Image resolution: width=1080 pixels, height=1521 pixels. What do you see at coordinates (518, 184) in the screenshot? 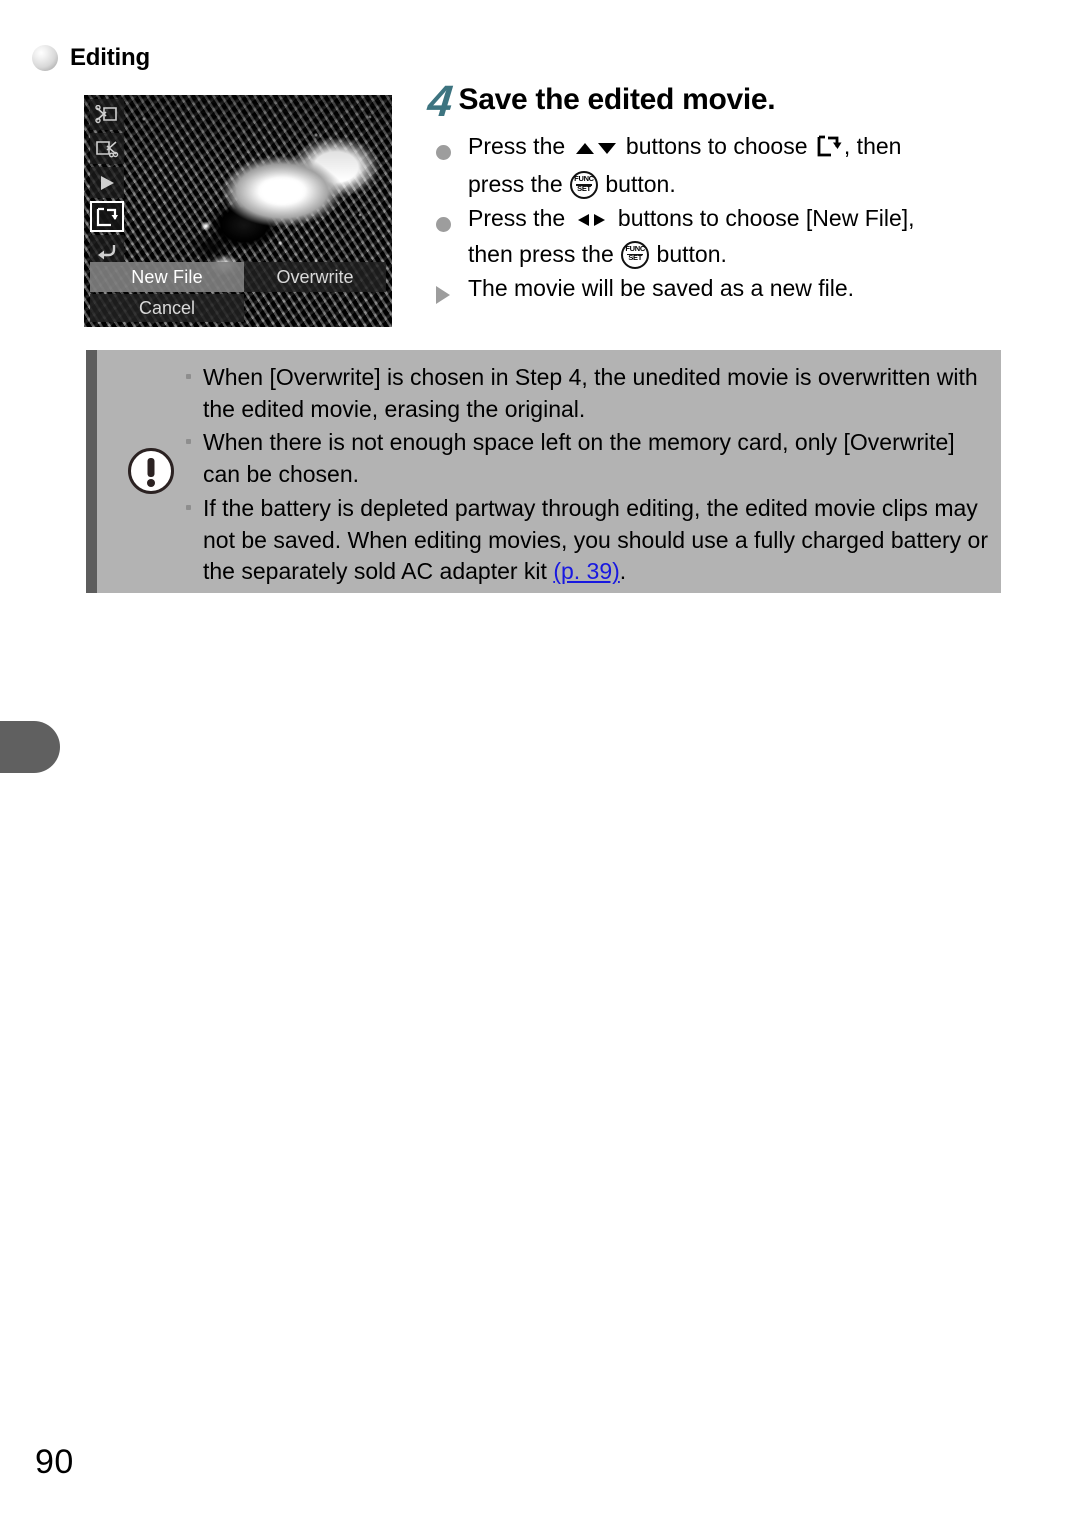
I see `bullet-1-cont-a: press the` at bounding box center [518, 184].